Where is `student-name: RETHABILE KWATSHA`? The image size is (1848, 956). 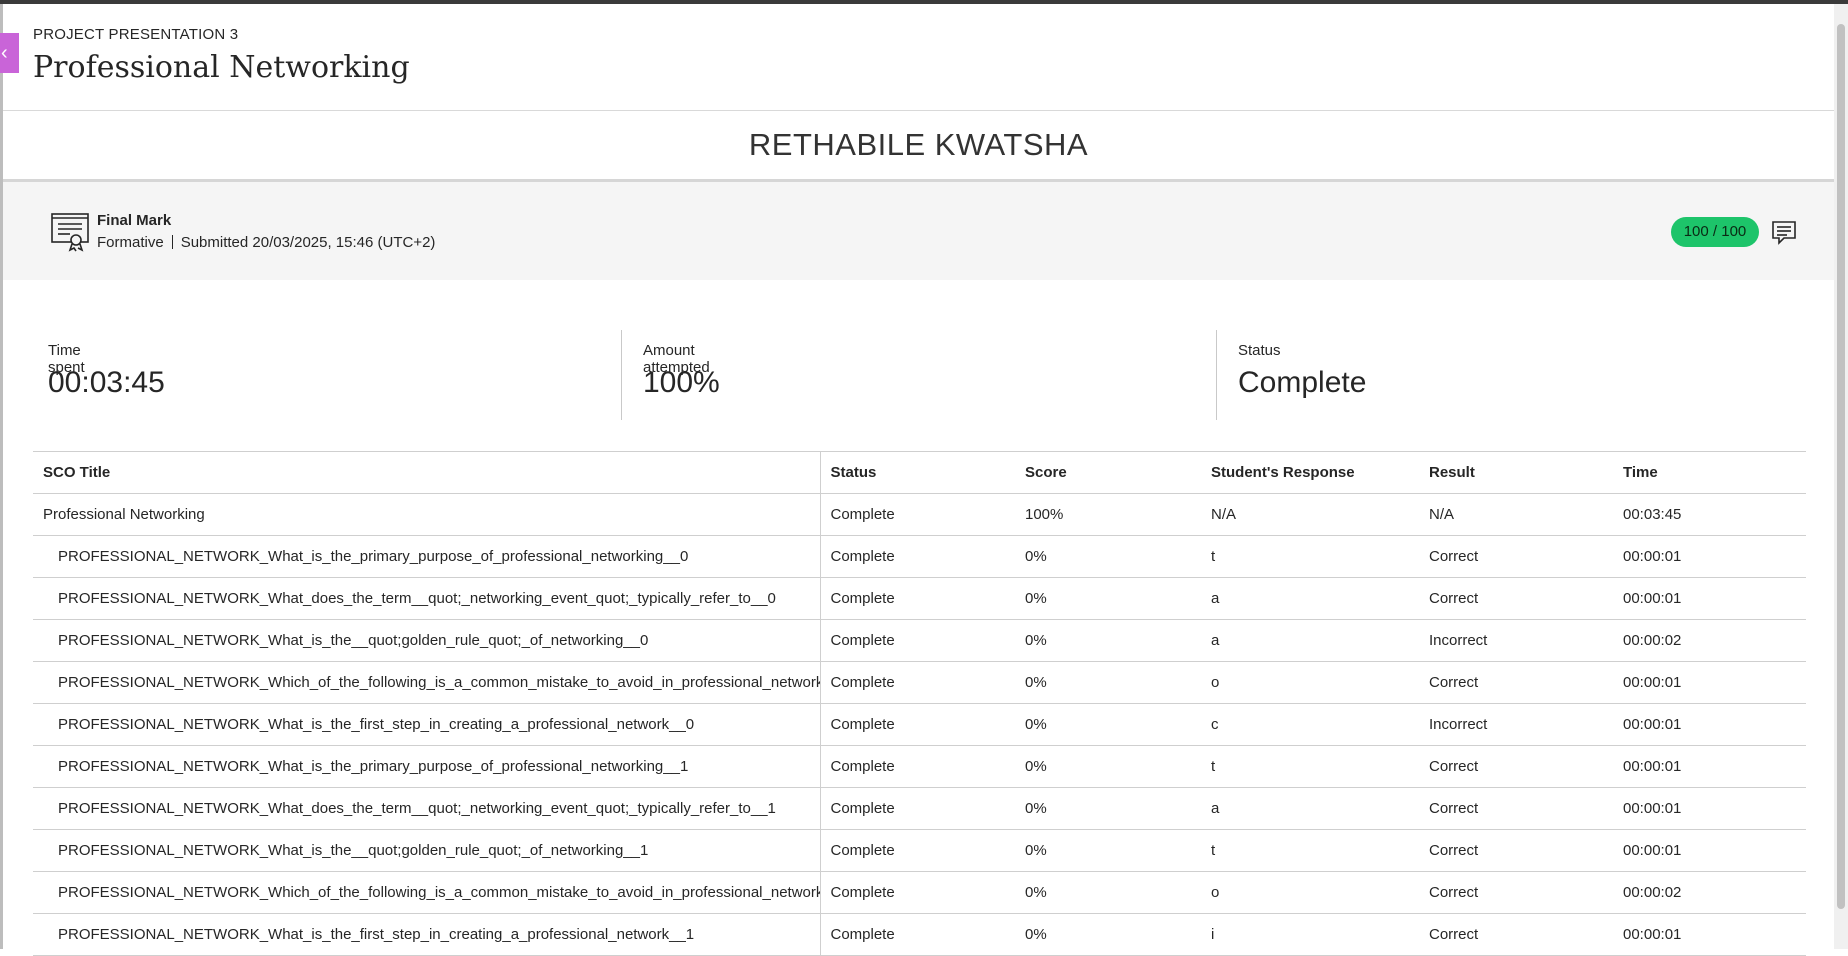 student-name: RETHABILE KWATSHA is located at coordinates (918, 144).